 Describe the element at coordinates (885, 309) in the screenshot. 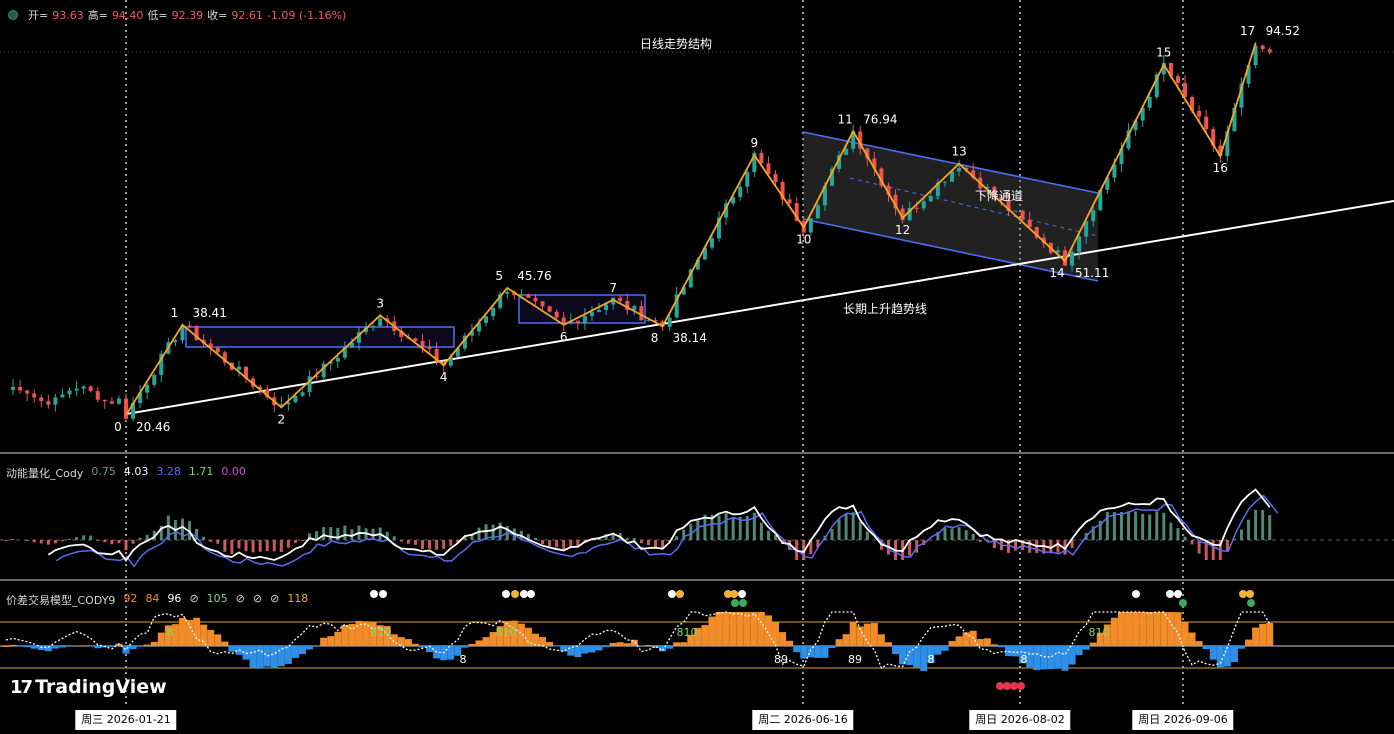

I see `trendline-label: 长期上升趋势线` at that location.